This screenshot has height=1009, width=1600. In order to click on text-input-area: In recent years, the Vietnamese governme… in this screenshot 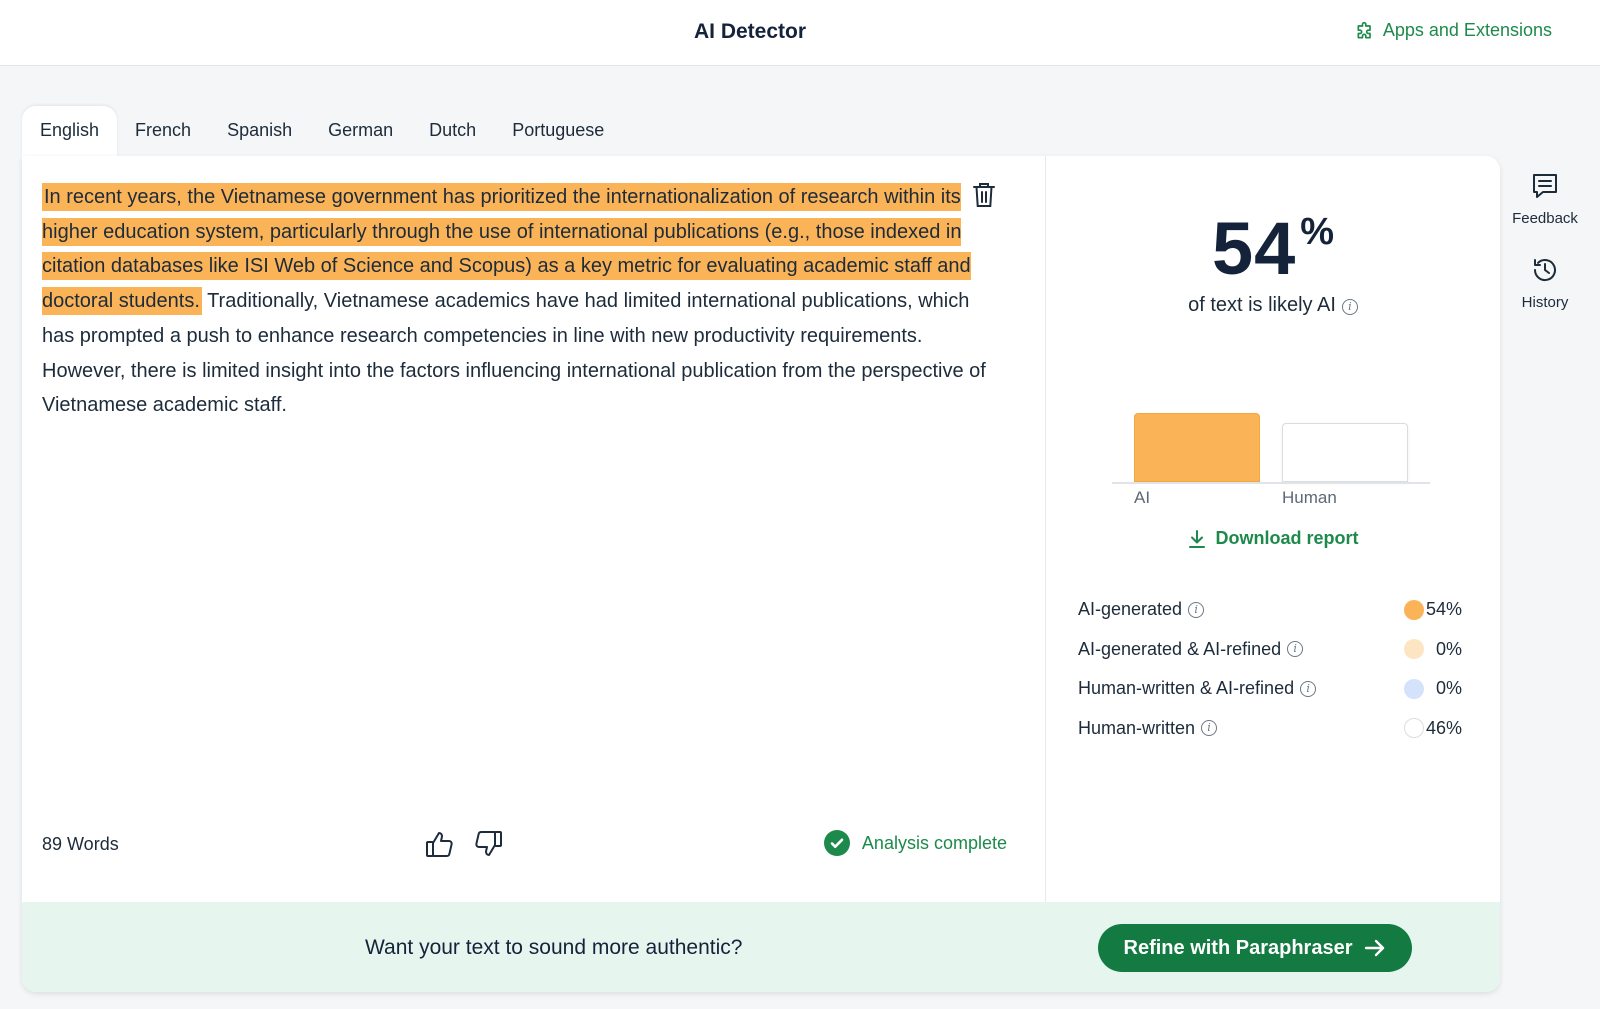, I will do `click(517, 301)`.